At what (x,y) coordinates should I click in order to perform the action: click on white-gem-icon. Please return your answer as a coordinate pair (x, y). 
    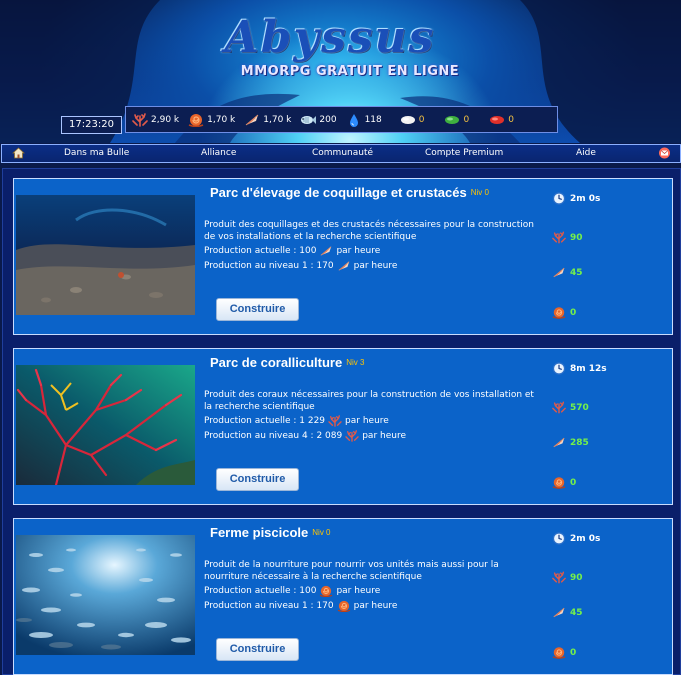
    Looking at the image, I should click on (408, 120).